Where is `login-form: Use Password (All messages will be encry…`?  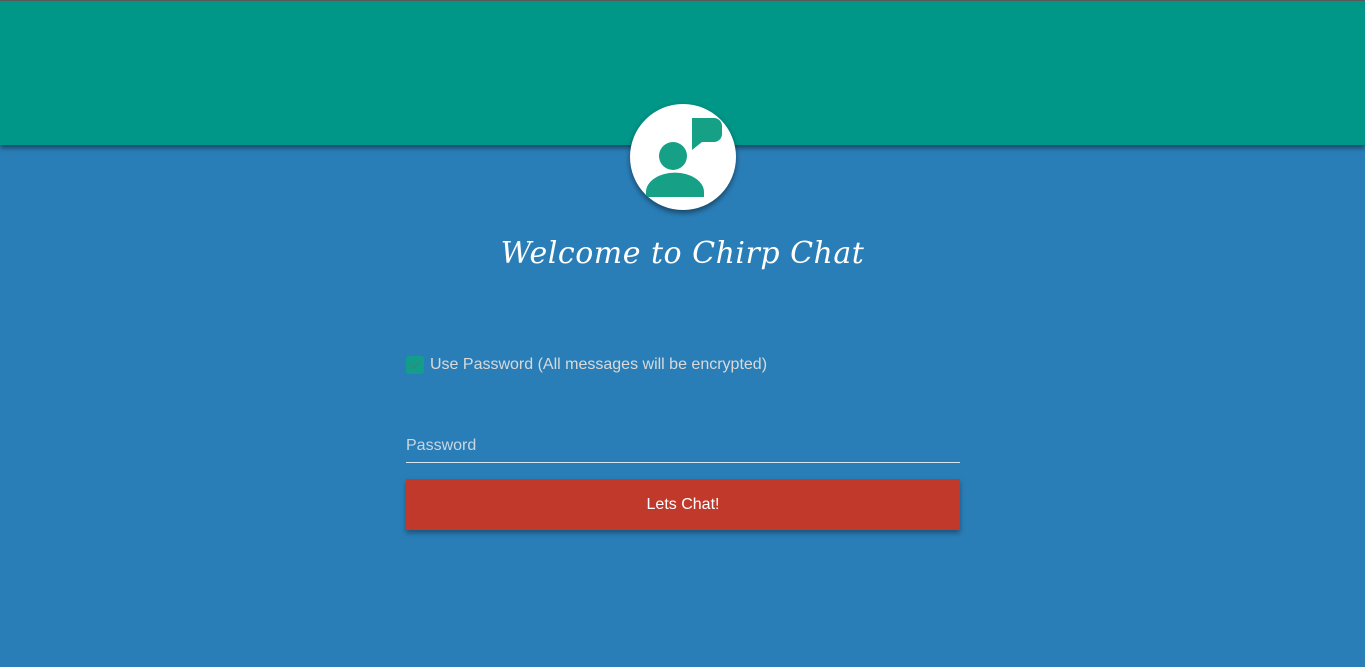 login-form: Use Password (All messages will be encry… is located at coordinates (683, 441).